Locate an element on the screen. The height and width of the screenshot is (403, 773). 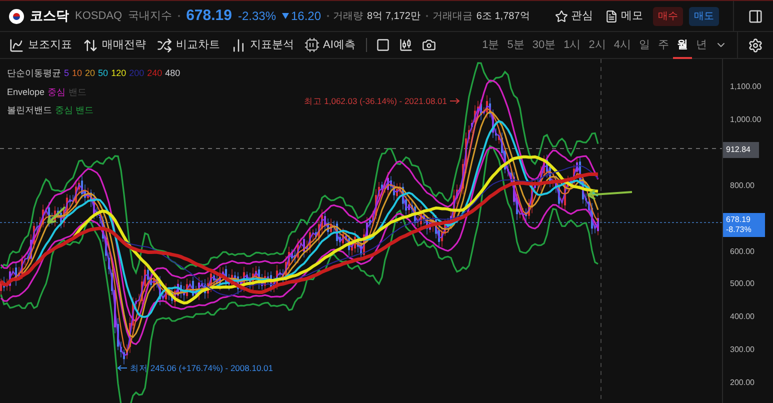
legend-title: Envelope is located at coordinates (26, 92).